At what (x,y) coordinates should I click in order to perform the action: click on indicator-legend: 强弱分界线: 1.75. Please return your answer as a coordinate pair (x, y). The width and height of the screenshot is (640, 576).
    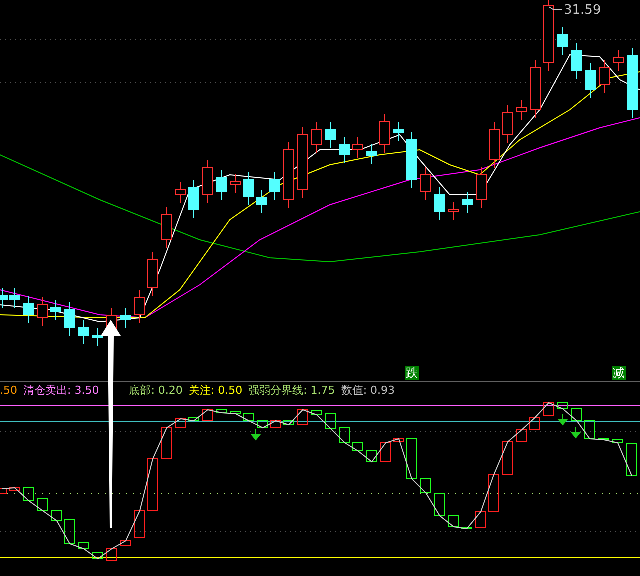
    Looking at the image, I should click on (292, 391).